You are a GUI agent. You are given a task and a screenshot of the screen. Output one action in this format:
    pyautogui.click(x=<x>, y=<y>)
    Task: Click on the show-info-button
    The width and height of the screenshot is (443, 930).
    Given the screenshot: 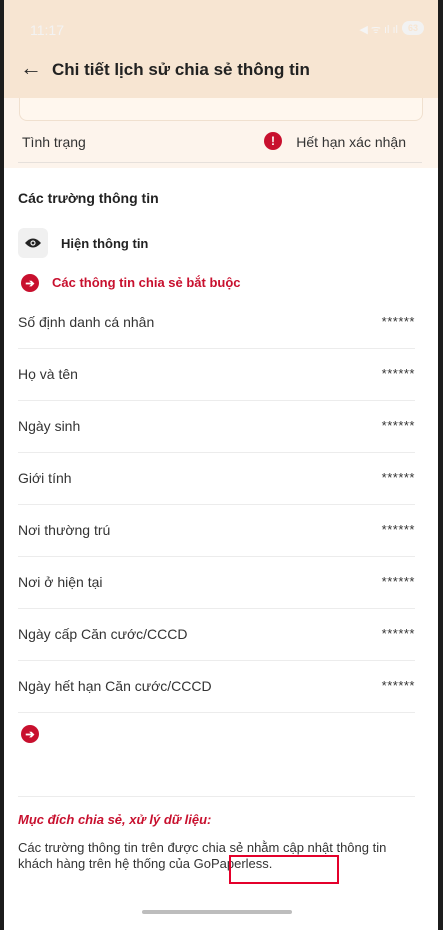 What is the action you would take?
    pyautogui.click(x=33, y=243)
    